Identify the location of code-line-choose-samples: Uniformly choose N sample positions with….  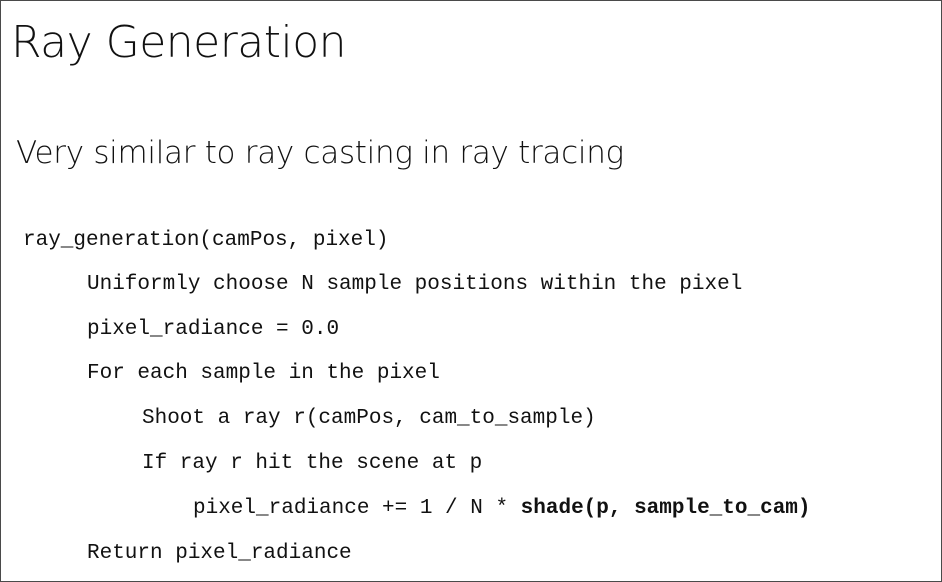
(415, 284).